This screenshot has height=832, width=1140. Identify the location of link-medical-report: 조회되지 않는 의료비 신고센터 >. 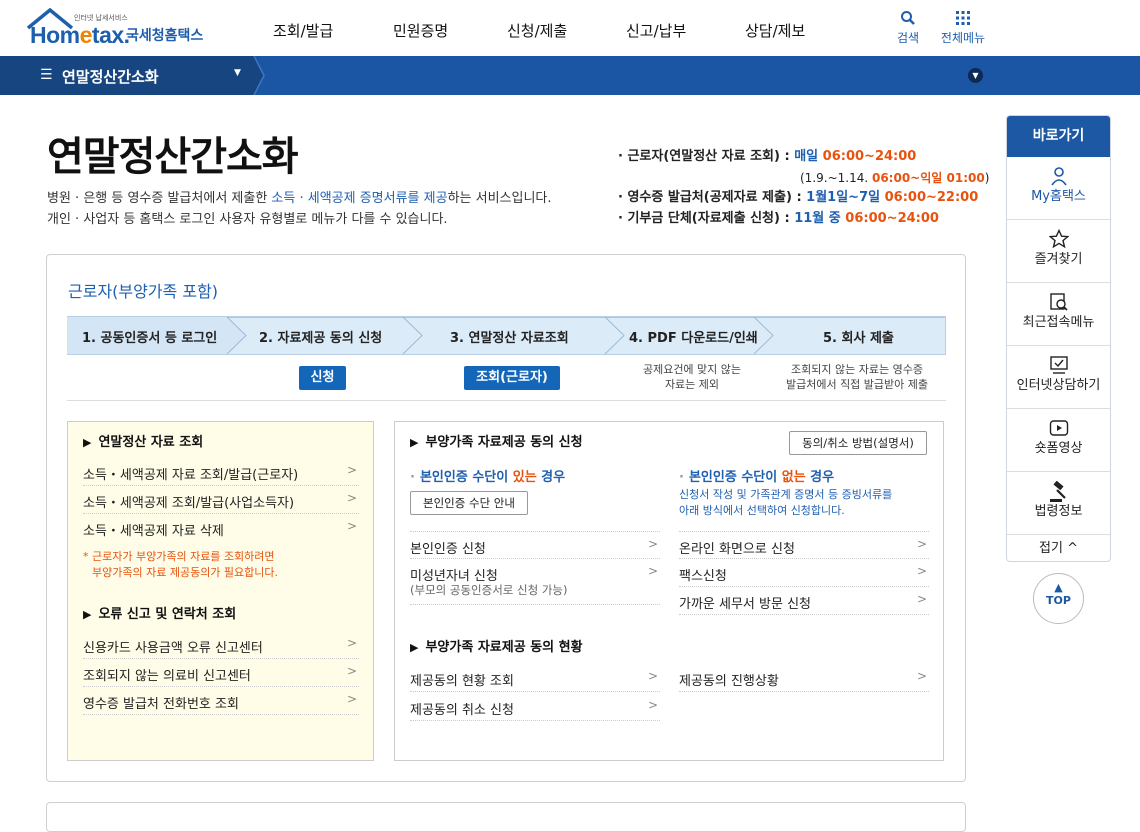
(221, 673).